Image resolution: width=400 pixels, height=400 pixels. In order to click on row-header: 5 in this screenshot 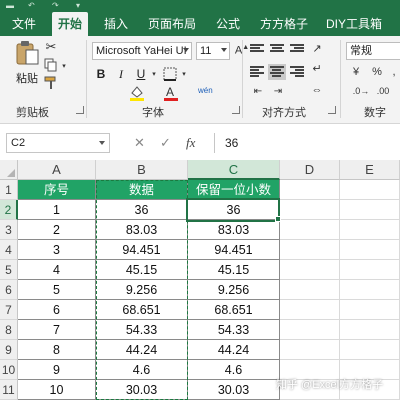, I will do `click(9, 270)`.